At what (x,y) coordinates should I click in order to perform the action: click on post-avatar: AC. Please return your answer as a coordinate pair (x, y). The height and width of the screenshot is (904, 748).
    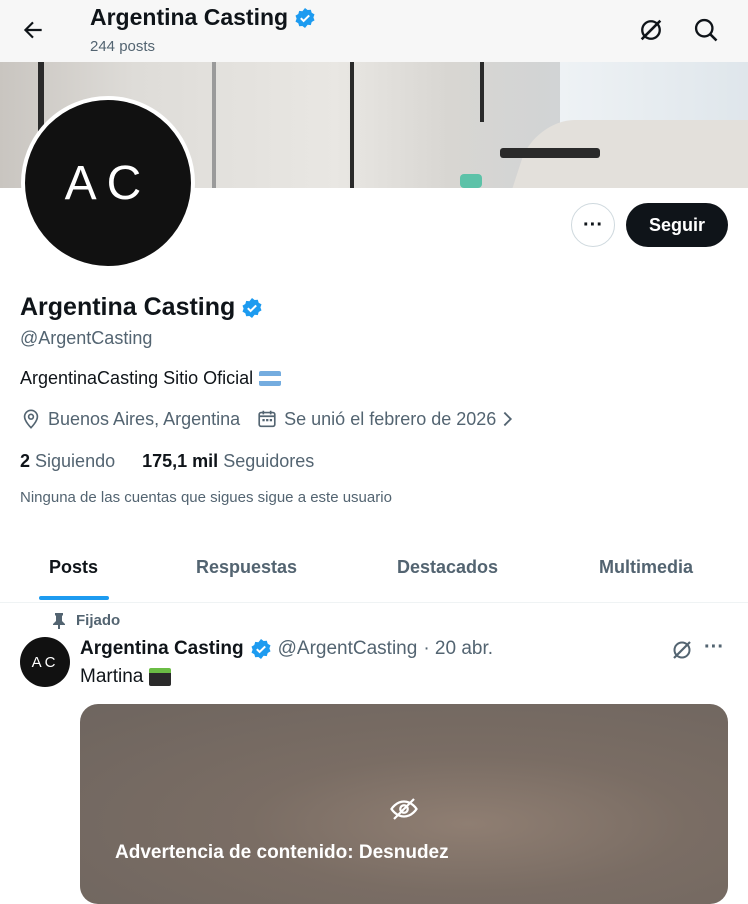
    Looking at the image, I should click on (45, 662).